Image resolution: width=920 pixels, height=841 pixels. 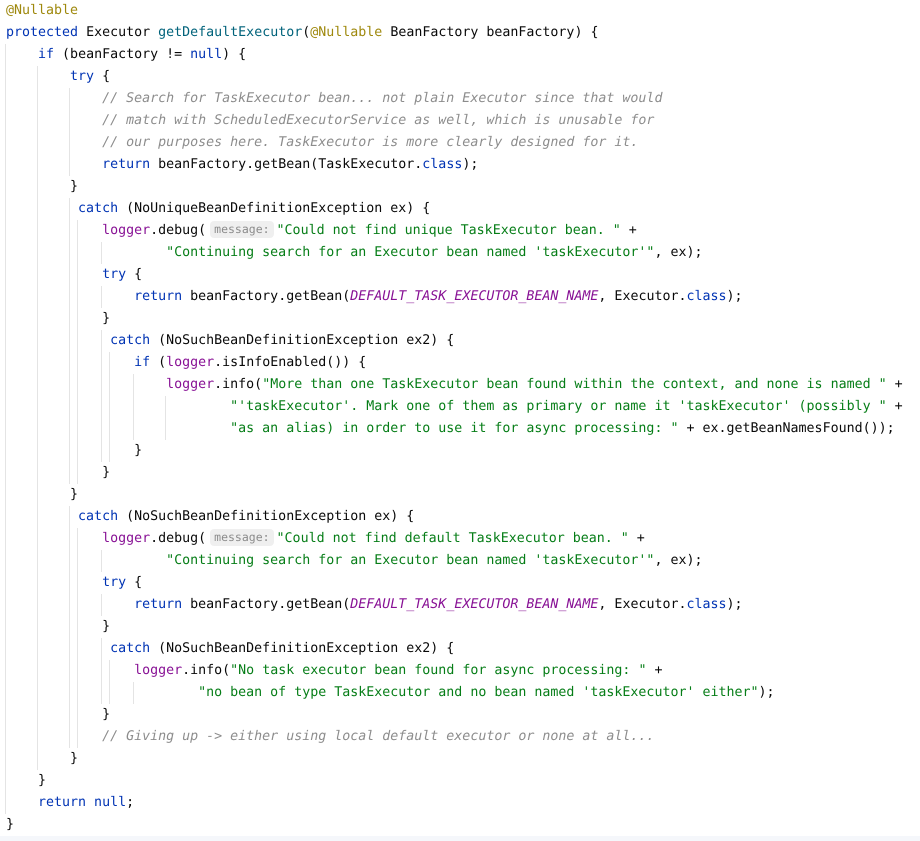 What do you see at coordinates (141, 55) in the screenshot?
I see `code-line: if (beanFactory != null) {` at bounding box center [141, 55].